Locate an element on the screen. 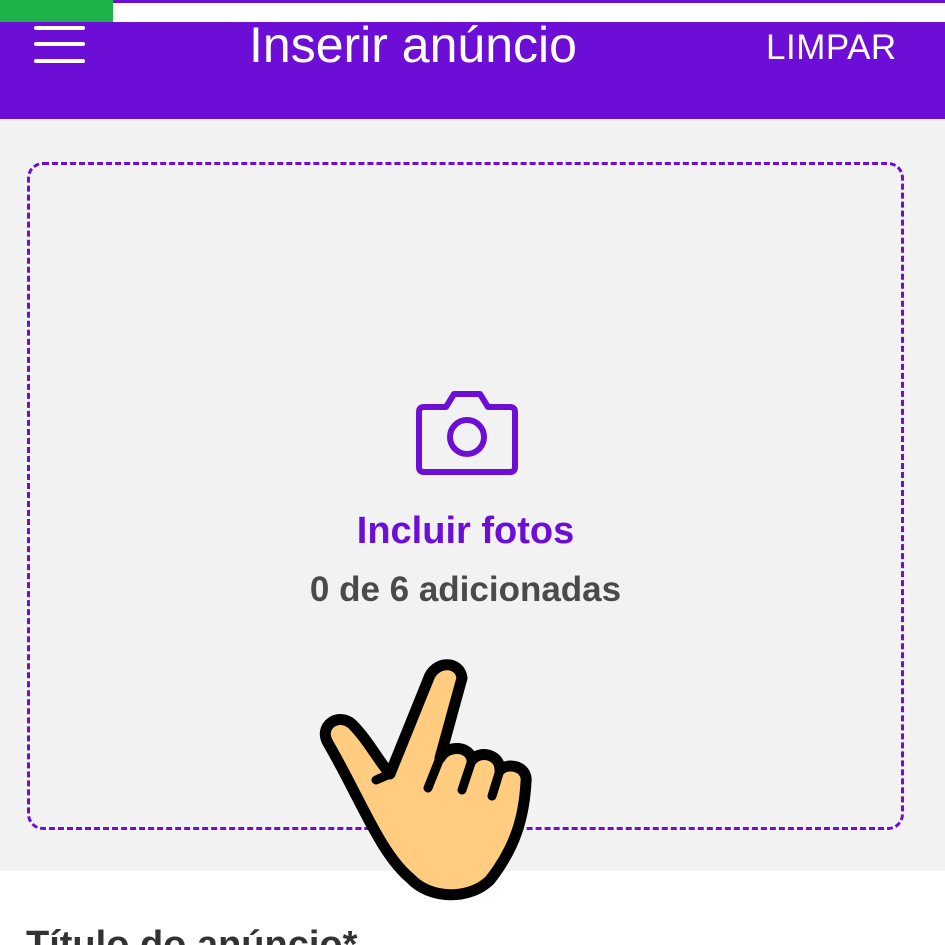 The height and width of the screenshot is (945, 945). ad-title-label: Título do anúncio* is located at coordinates (192, 934).